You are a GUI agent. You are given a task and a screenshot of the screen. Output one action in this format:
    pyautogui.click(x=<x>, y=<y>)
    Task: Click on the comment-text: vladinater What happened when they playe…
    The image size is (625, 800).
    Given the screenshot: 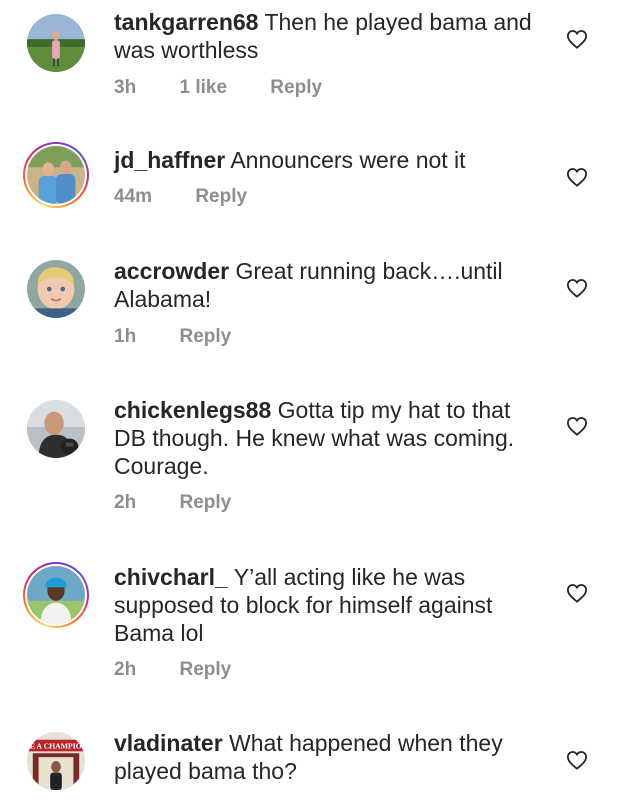 What is the action you would take?
    pyautogui.click(x=329, y=757)
    